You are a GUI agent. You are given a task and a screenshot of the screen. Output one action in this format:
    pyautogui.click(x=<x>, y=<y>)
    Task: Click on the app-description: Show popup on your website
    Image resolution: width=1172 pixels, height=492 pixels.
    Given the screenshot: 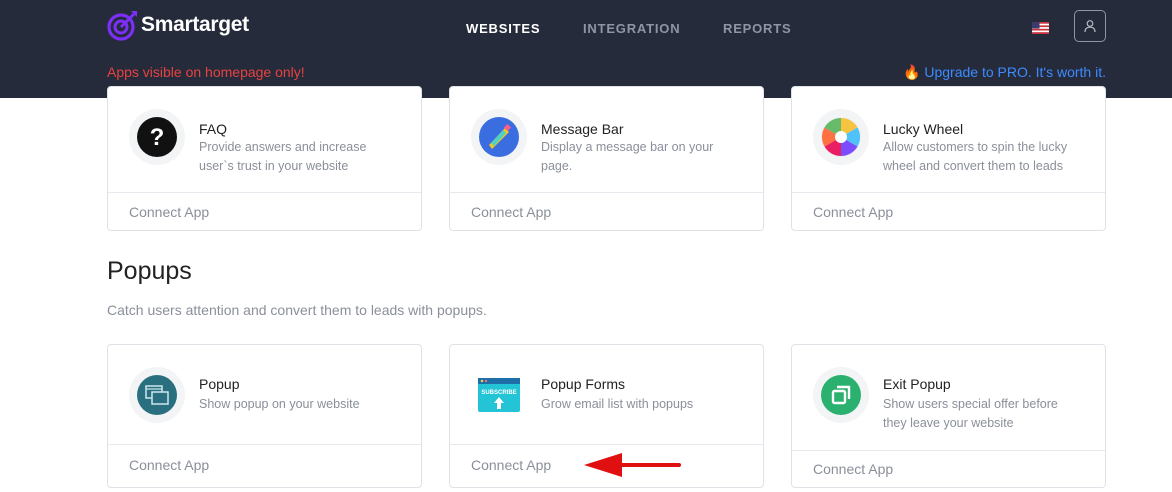 What is the action you would take?
    pyautogui.click(x=279, y=404)
    